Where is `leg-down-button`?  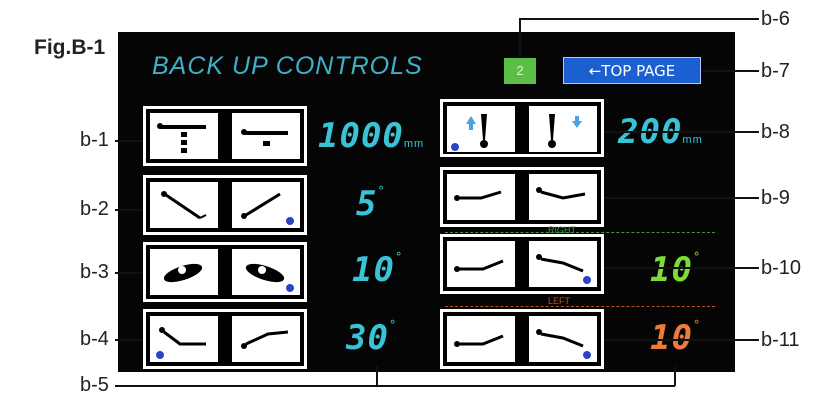 leg-down-button is located at coordinates (184, 339).